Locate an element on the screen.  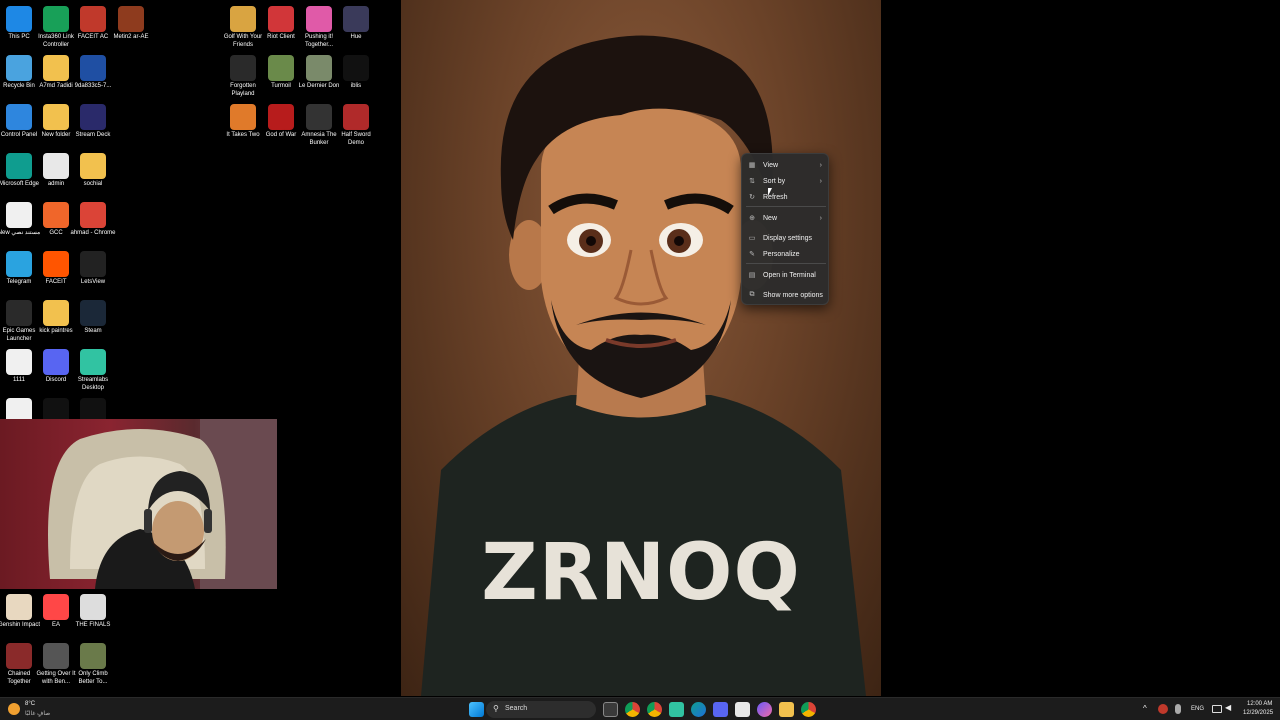
desktop-icon: ahmad - Chrome is located at coordinates (93, 219).